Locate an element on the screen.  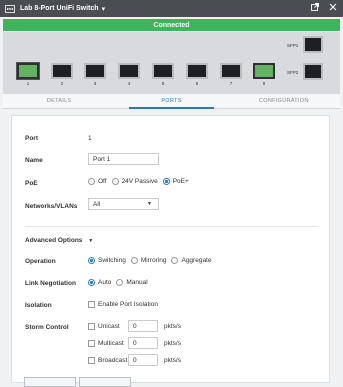
connection-status-bar: Connected is located at coordinates (171, 25).